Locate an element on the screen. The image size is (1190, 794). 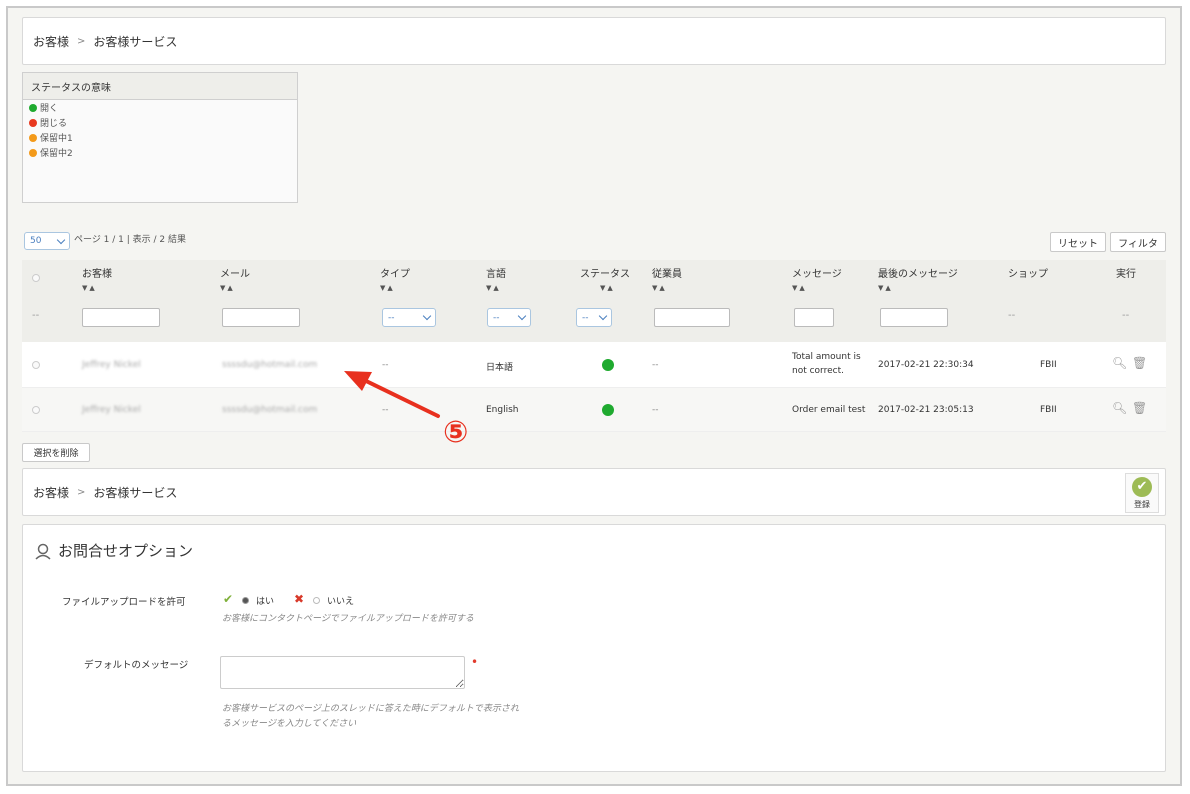
col-language: 言語 is located at coordinates (496, 274).